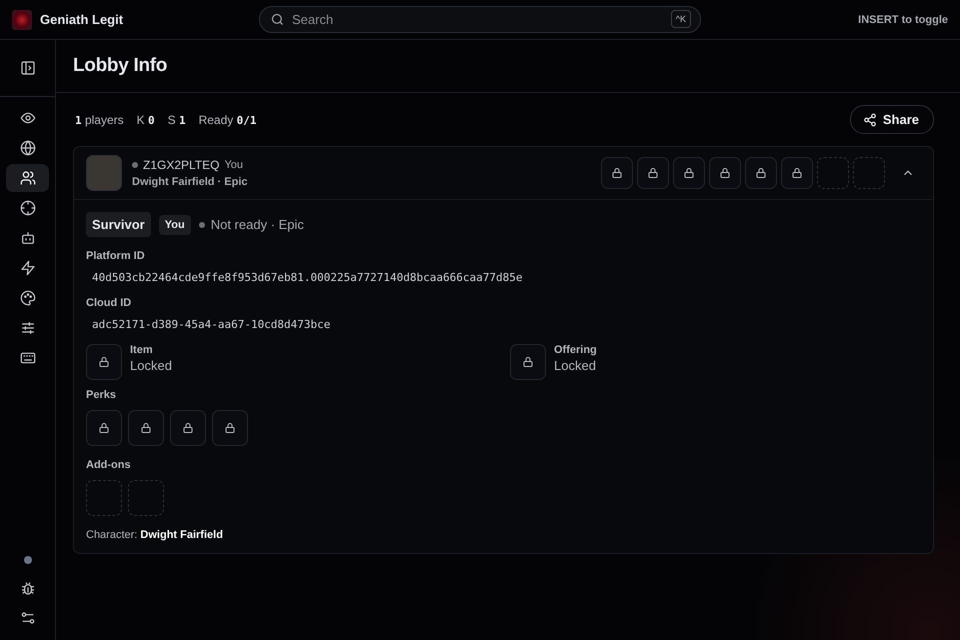 The image size is (960, 640). I want to click on avatar-placeholder, so click(104, 173).